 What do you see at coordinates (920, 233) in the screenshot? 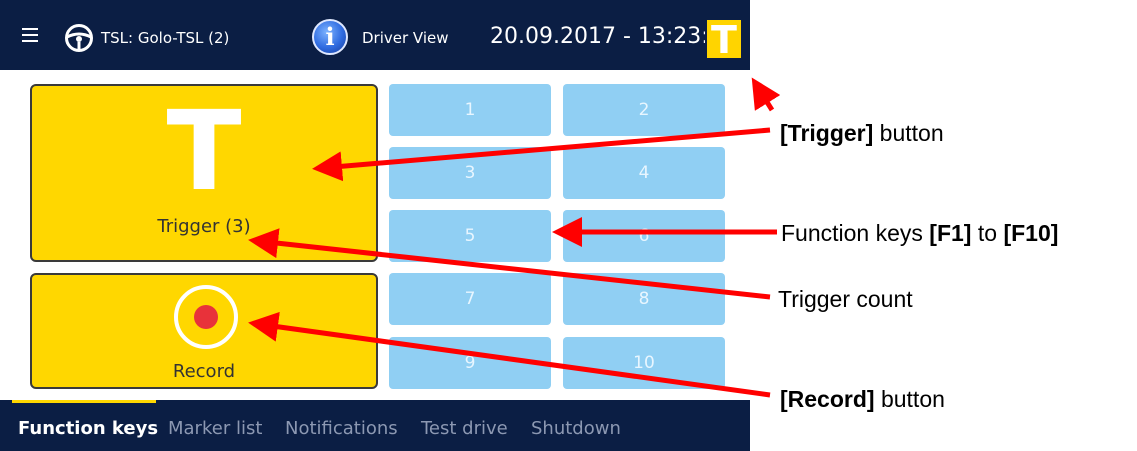
I see `annotation-function-keys: Function keys [F1] to [F10]` at bounding box center [920, 233].